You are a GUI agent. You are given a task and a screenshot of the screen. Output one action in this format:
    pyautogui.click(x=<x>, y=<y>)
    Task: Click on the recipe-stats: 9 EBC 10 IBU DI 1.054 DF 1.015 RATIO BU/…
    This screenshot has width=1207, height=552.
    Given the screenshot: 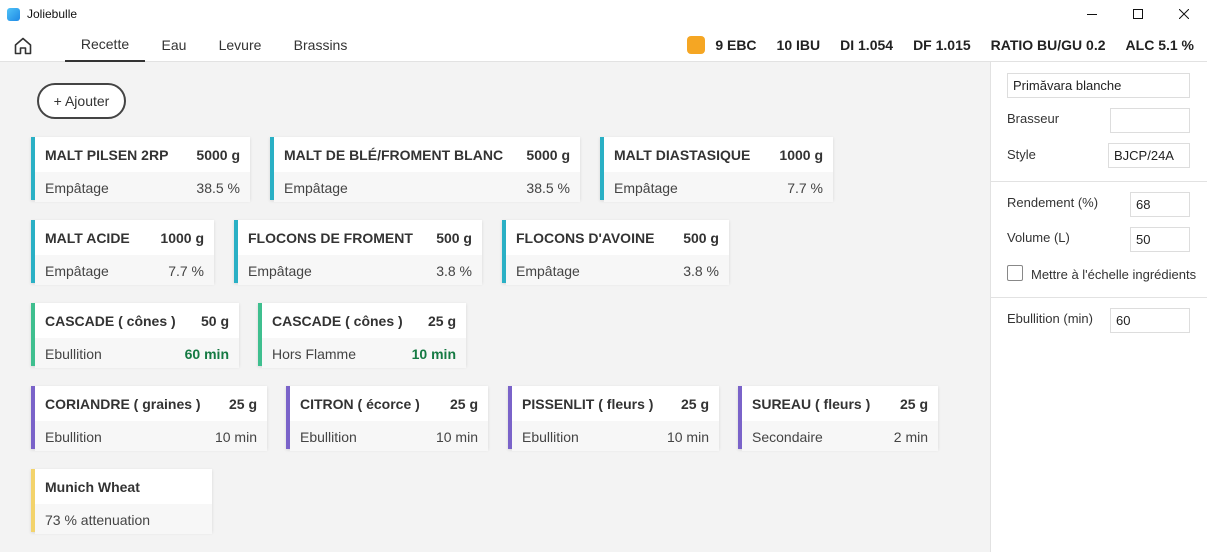 What is the action you would take?
    pyautogui.click(x=940, y=45)
    